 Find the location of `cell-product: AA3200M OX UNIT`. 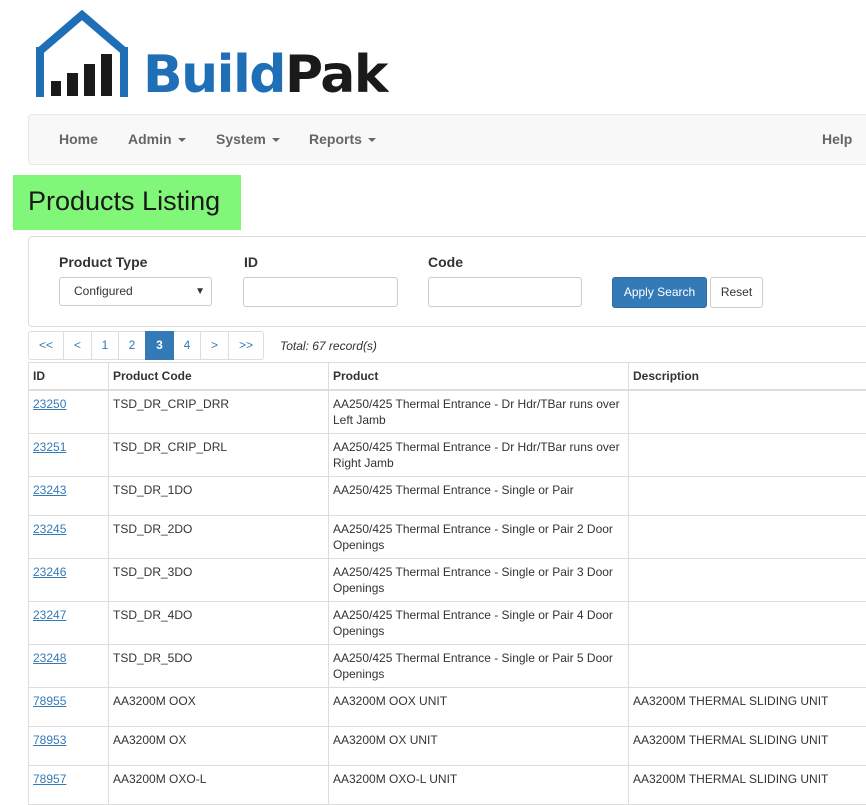

cell-product: AA3200M OX UNIT is located at coordinates (479, 746).